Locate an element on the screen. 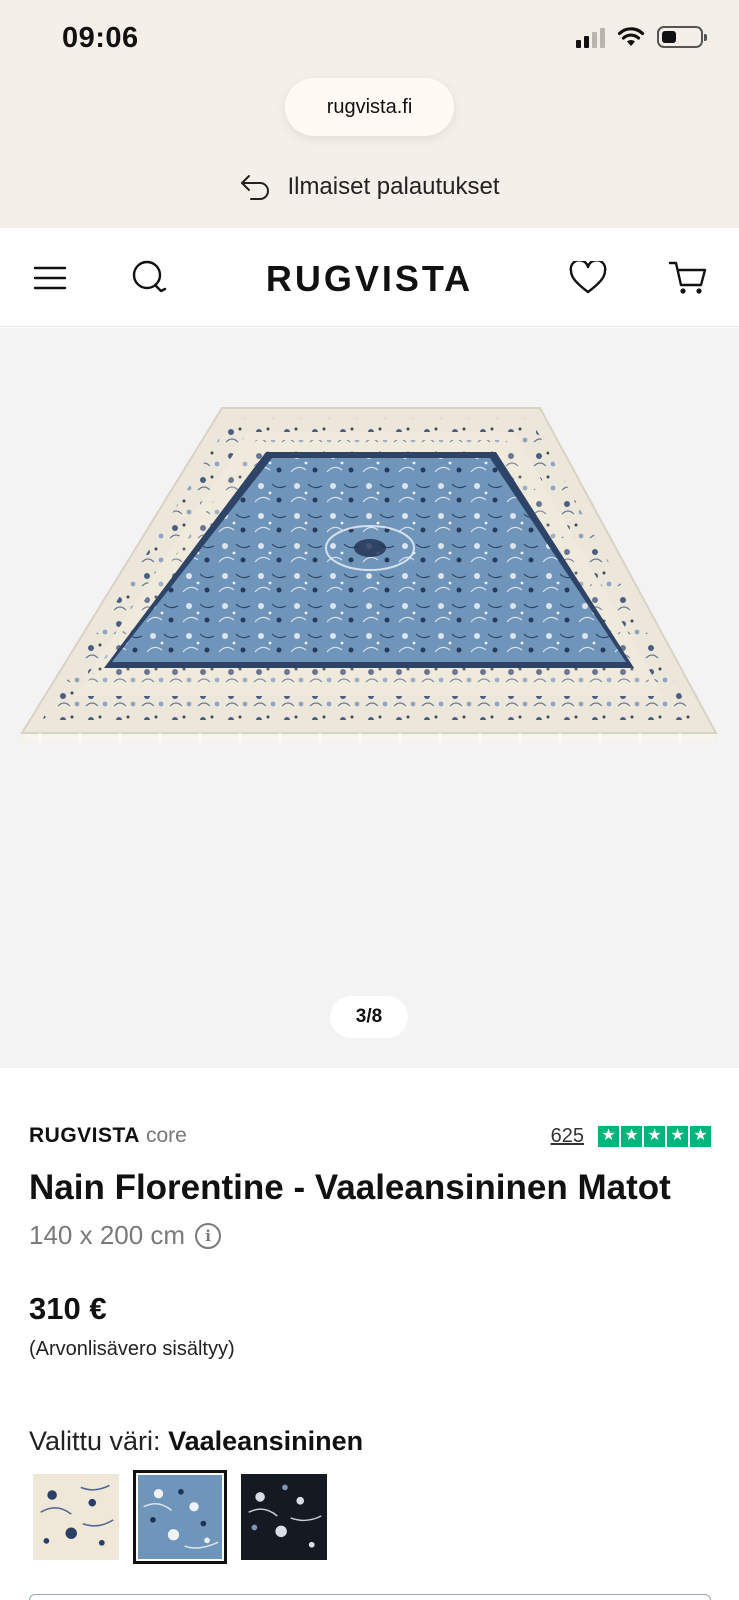  url-bar: rugvista.fi is located at coordinates (369, 107).